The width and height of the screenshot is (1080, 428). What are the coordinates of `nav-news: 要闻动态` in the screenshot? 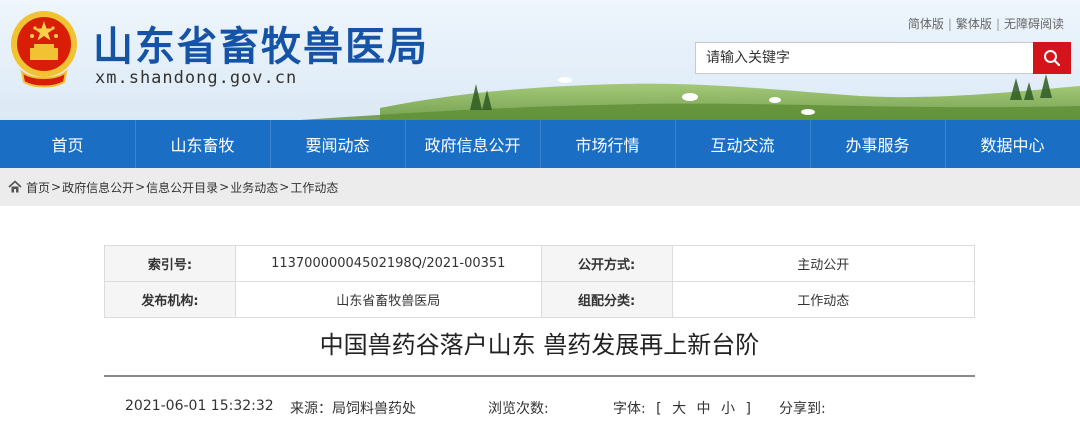 It's located at (337, 144).